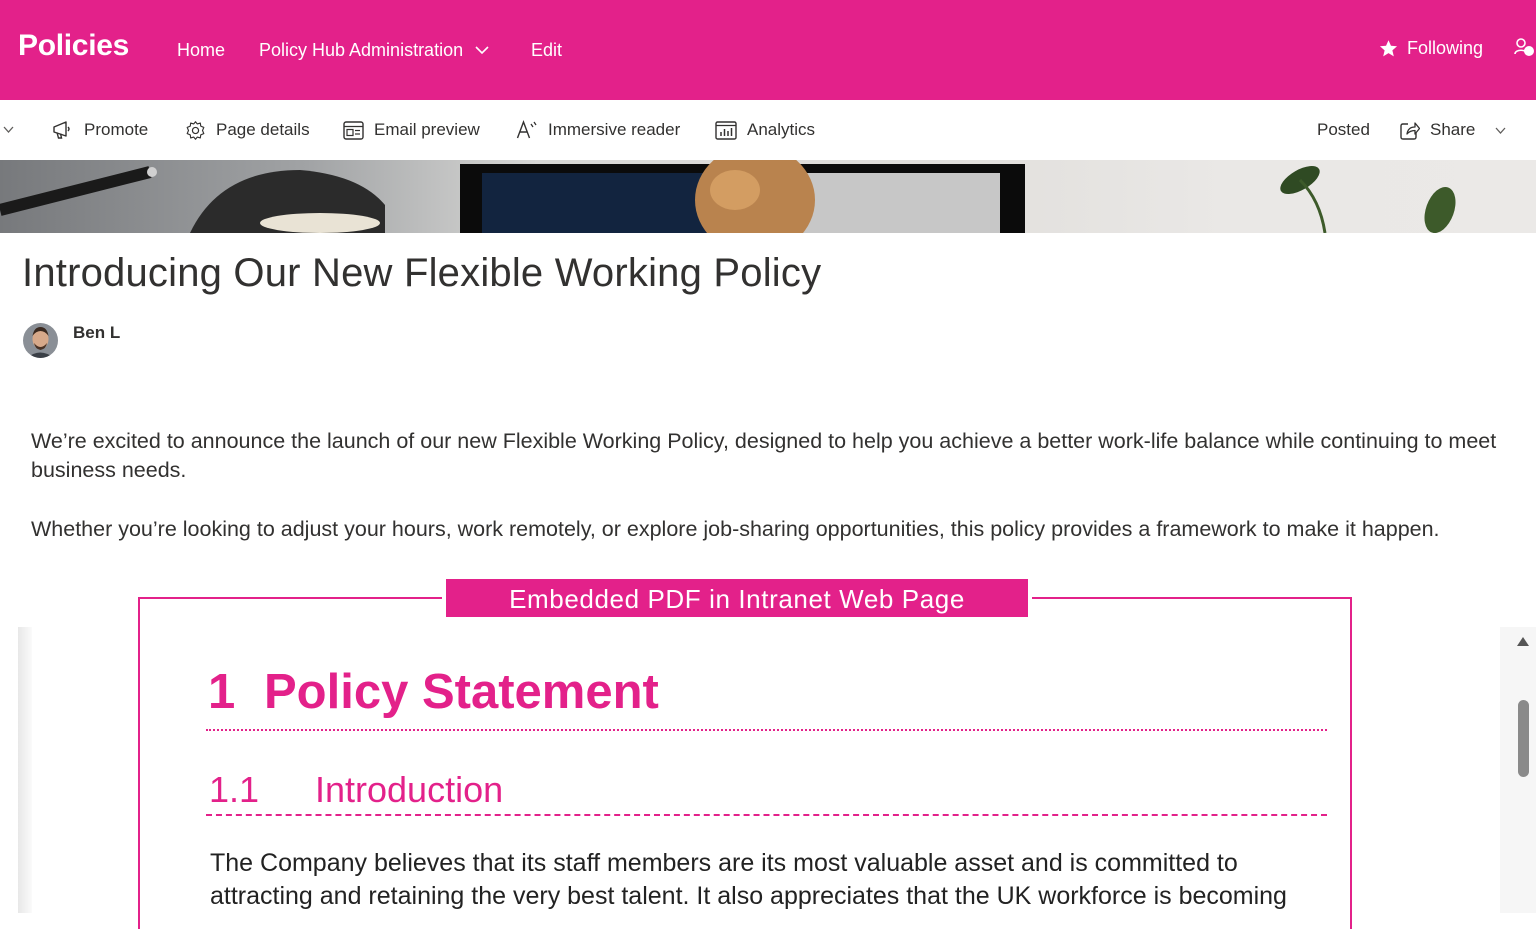 The image size is (1536, 929). I want to click on promote-button: Promote, so click(100, 130).